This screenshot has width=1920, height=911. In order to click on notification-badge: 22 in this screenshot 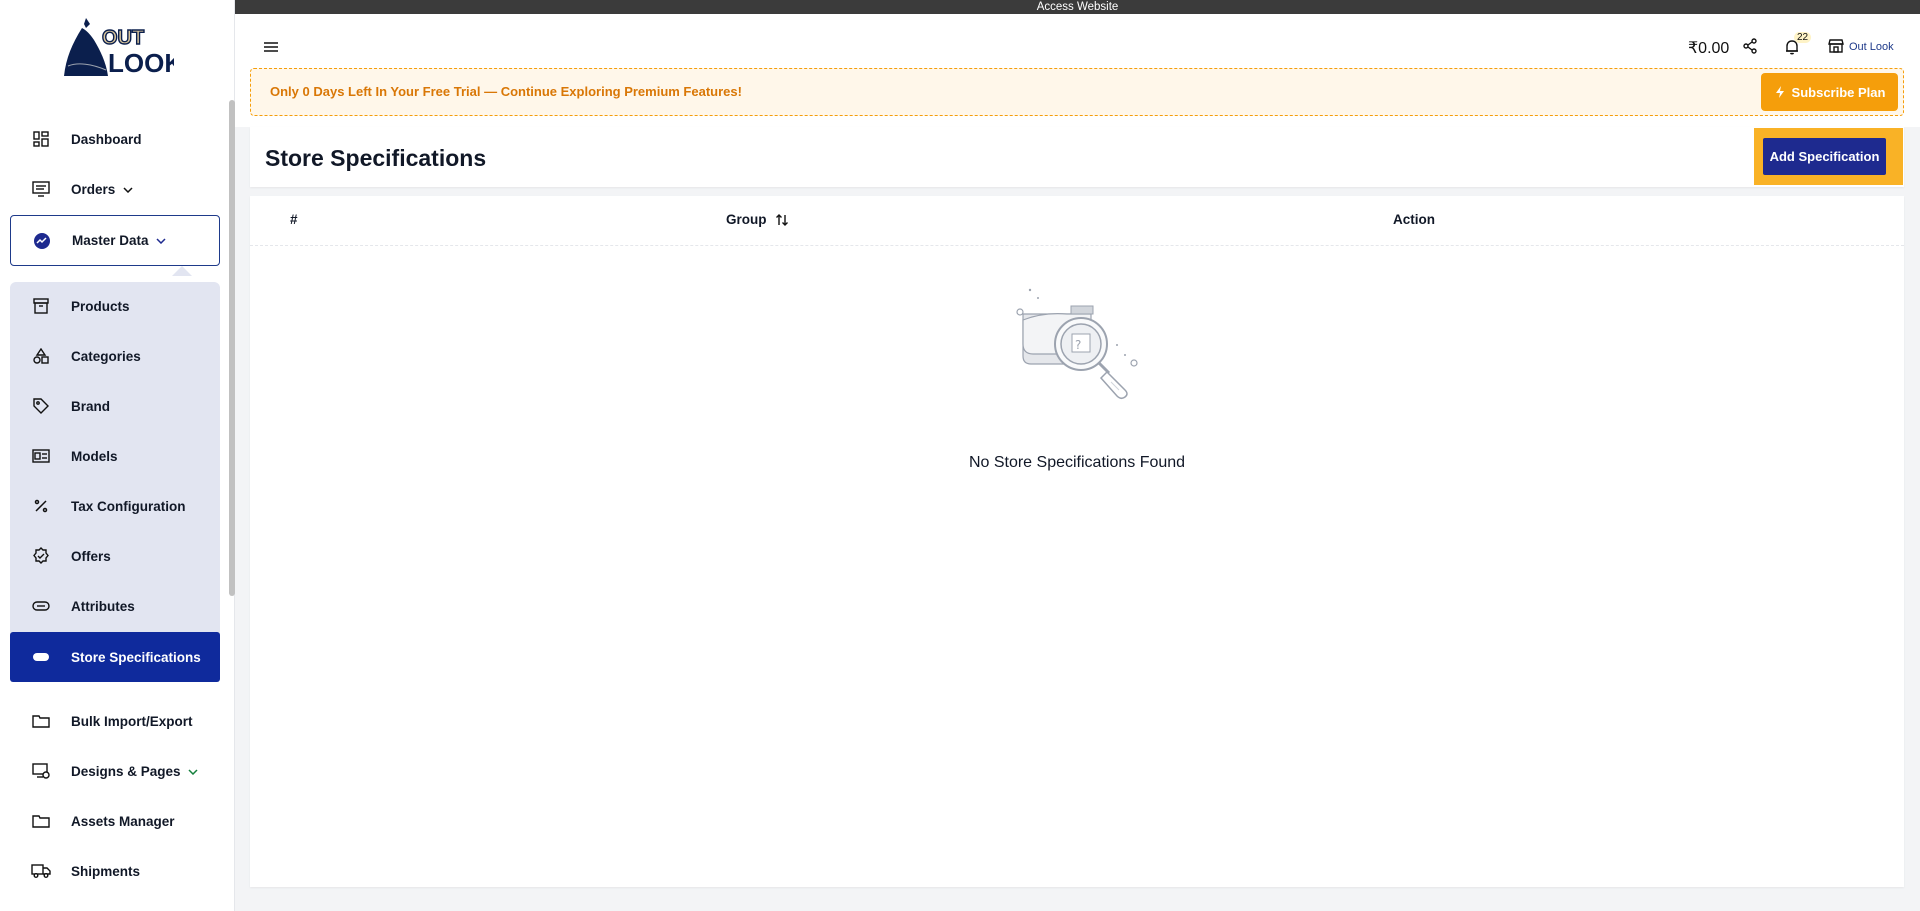, I will do `click(1803, 37)`.